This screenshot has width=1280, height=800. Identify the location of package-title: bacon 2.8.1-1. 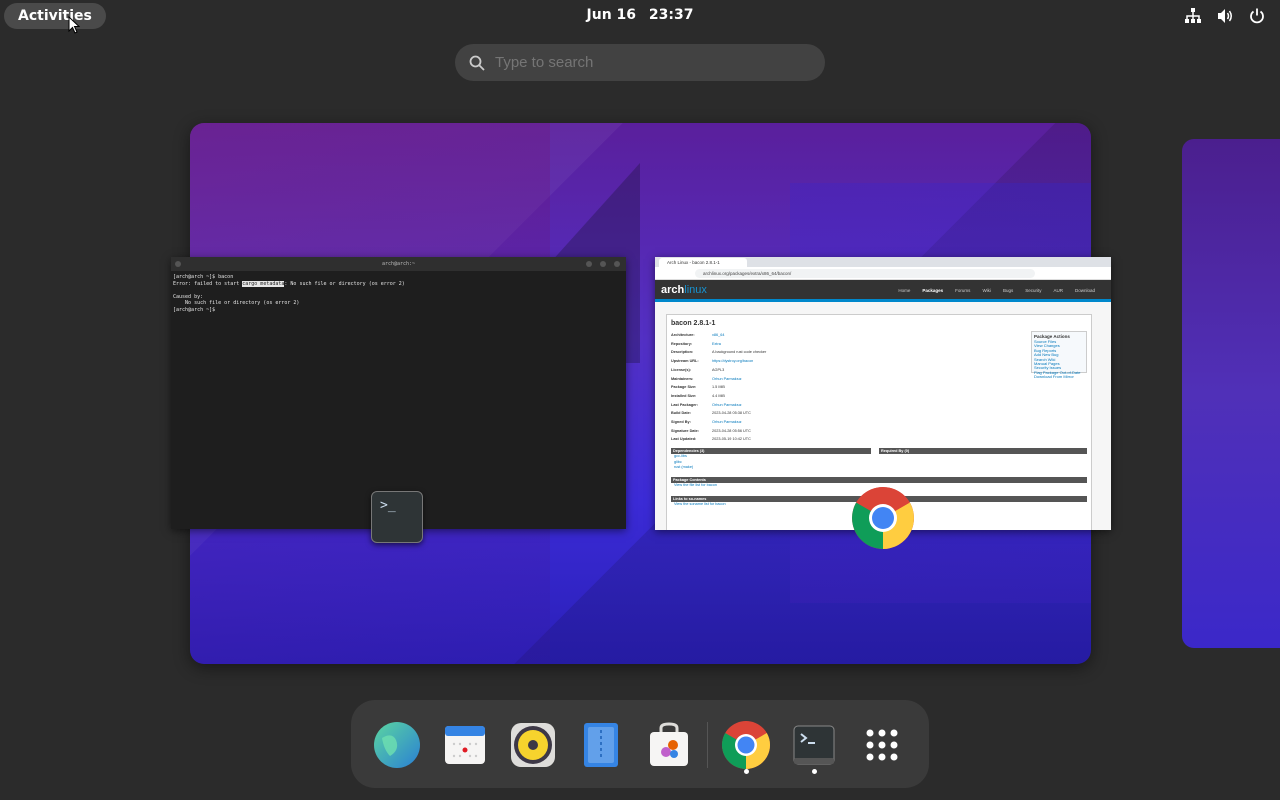
(693, 323).